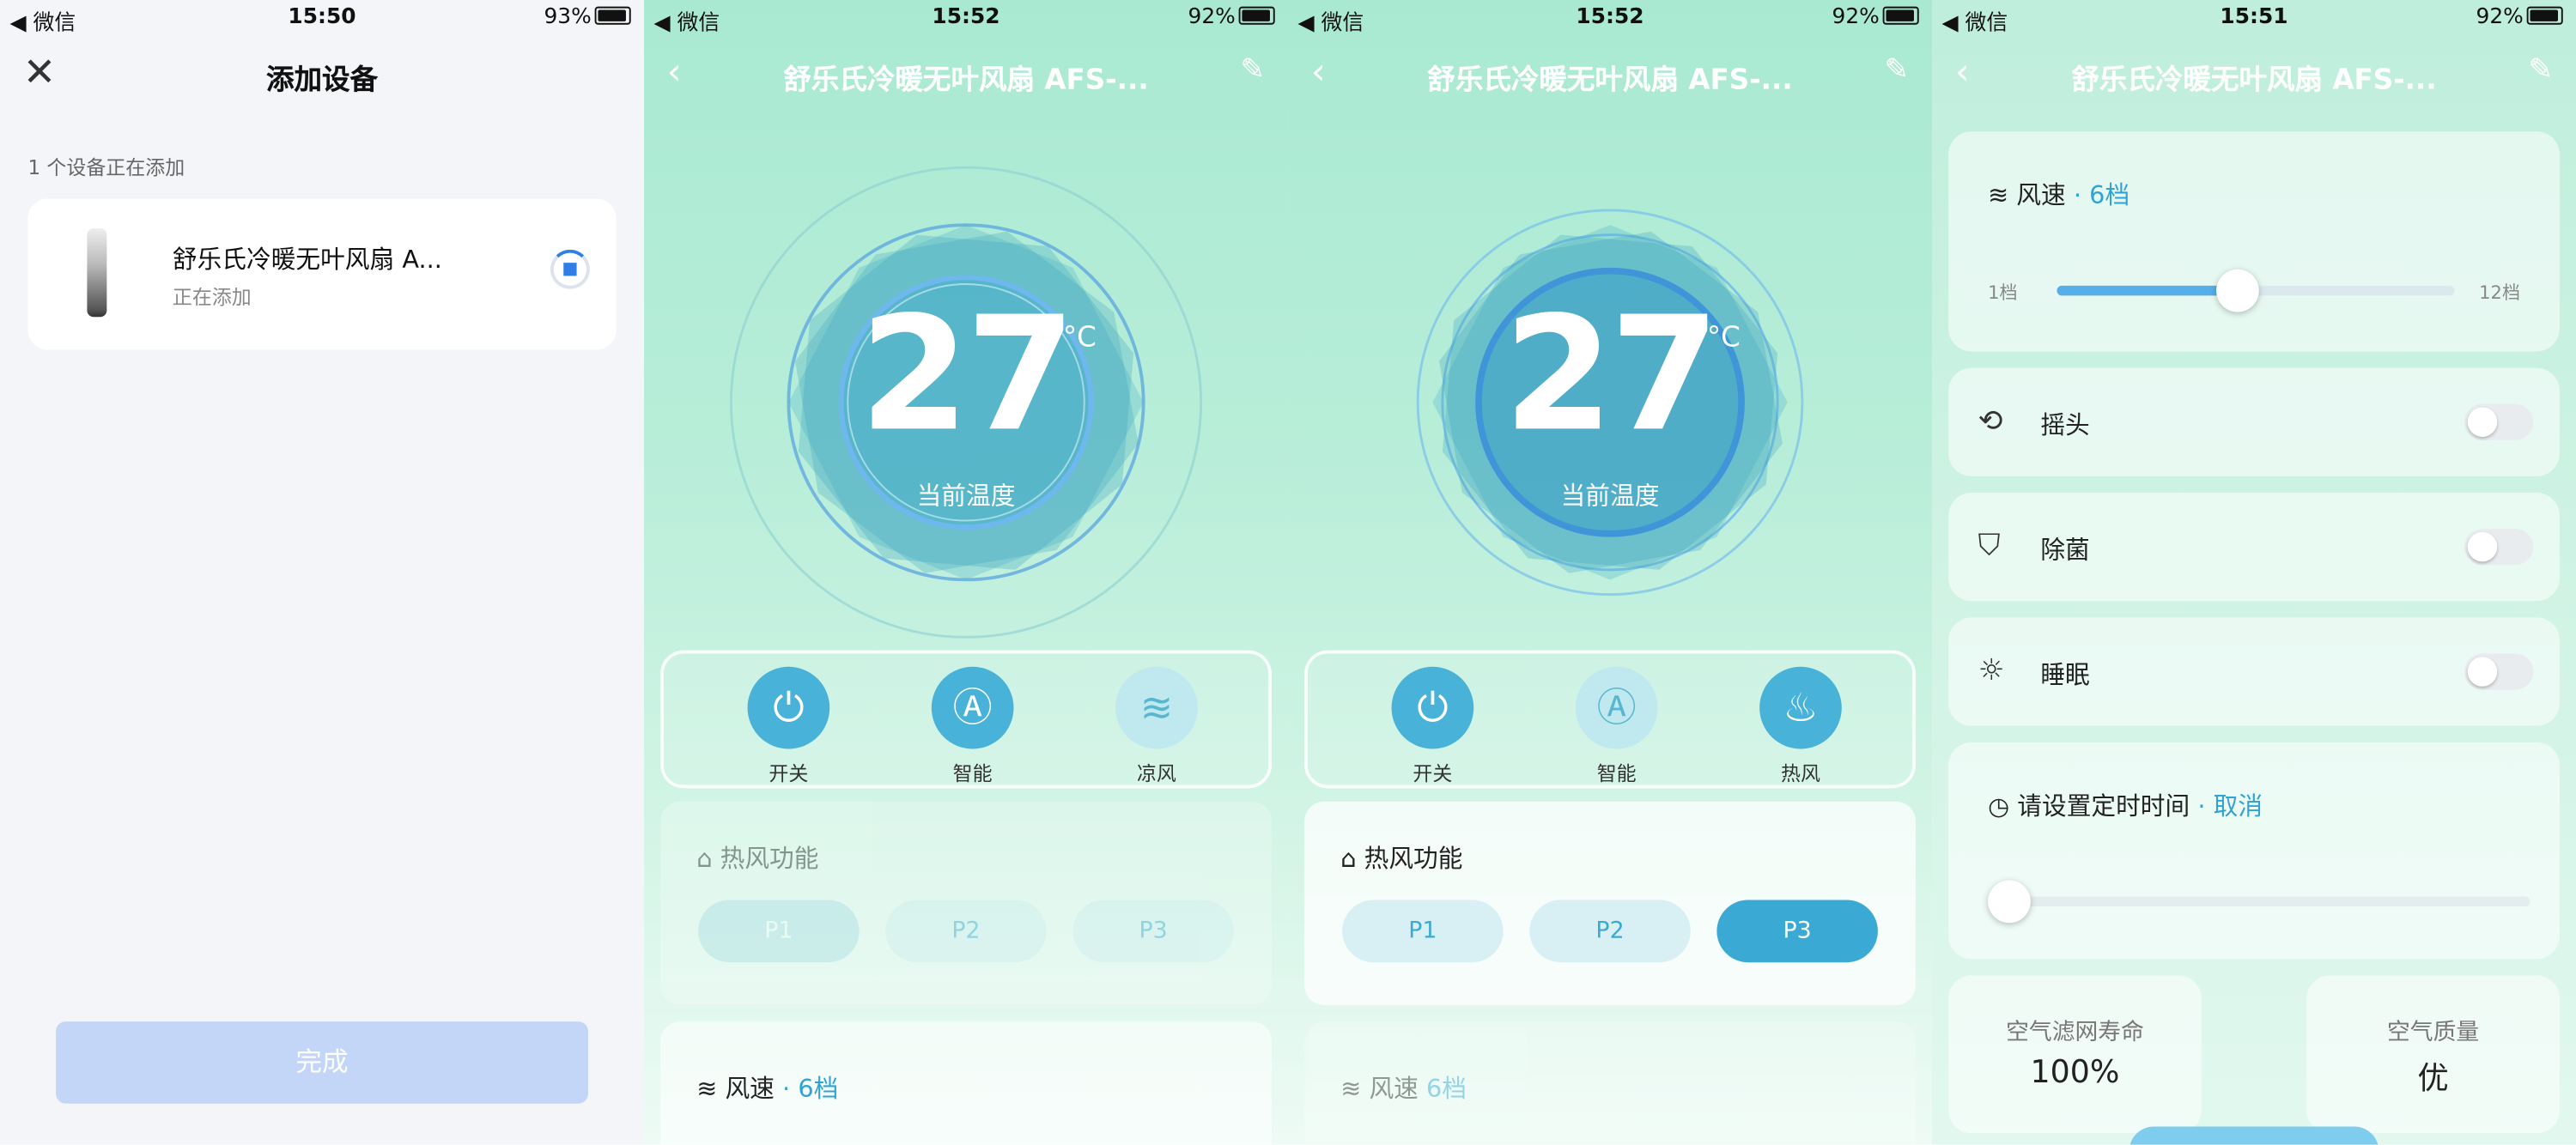  I want to click on air-quality-value: 优, so click(2433, 1079).